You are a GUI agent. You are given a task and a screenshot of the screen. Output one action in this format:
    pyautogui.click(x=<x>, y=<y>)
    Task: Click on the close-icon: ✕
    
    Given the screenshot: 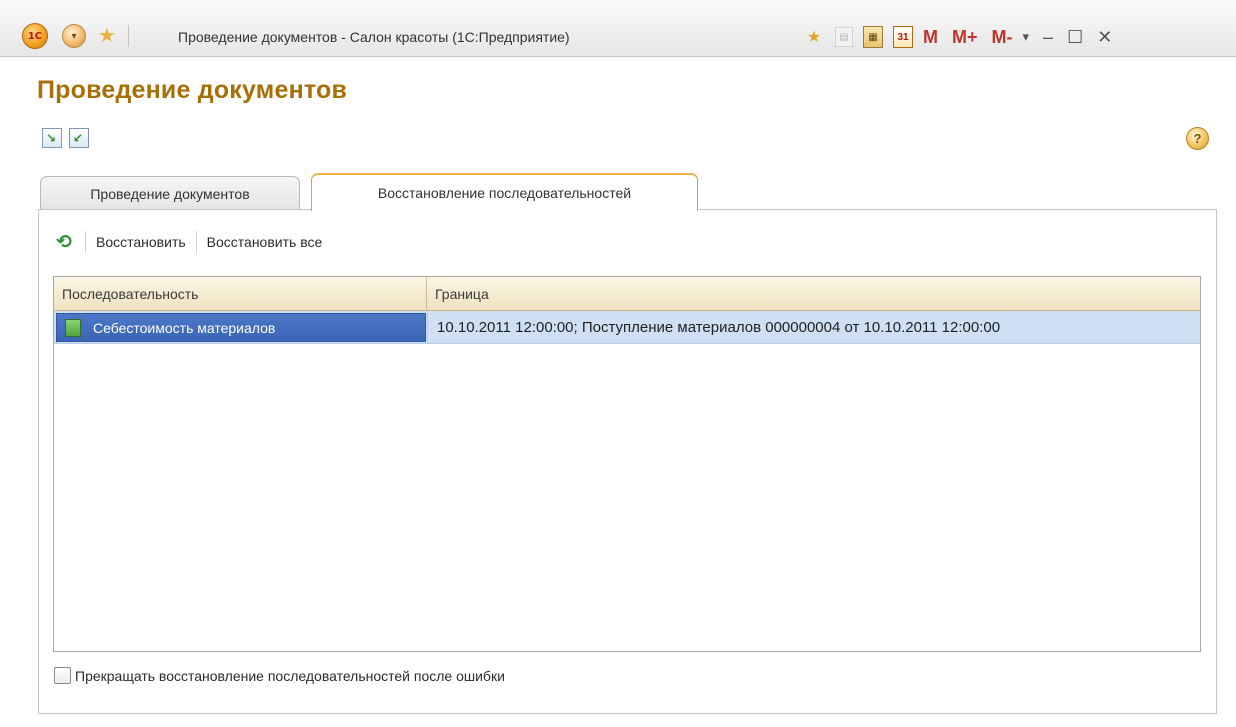 What is the action you would take?
    pyautogui.click(x=1104, y=37)
    